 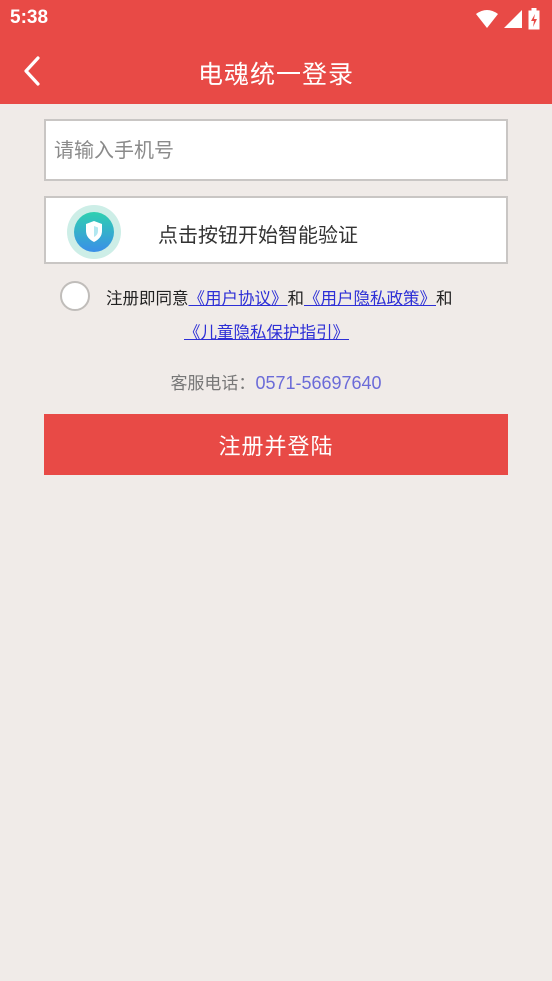 What do you see at coordinates (238, 298) in the screenshot?
I see `user-agreement-link: 《用户协议》` at bounding box center [238, 298].